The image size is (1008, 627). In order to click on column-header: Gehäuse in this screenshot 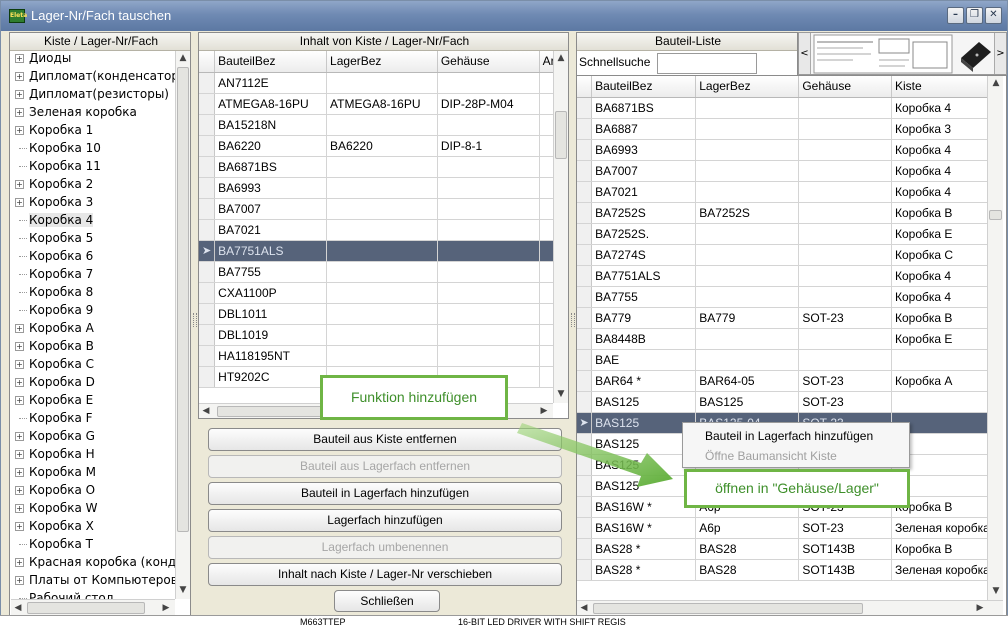, I will do `click(488, 62)`.